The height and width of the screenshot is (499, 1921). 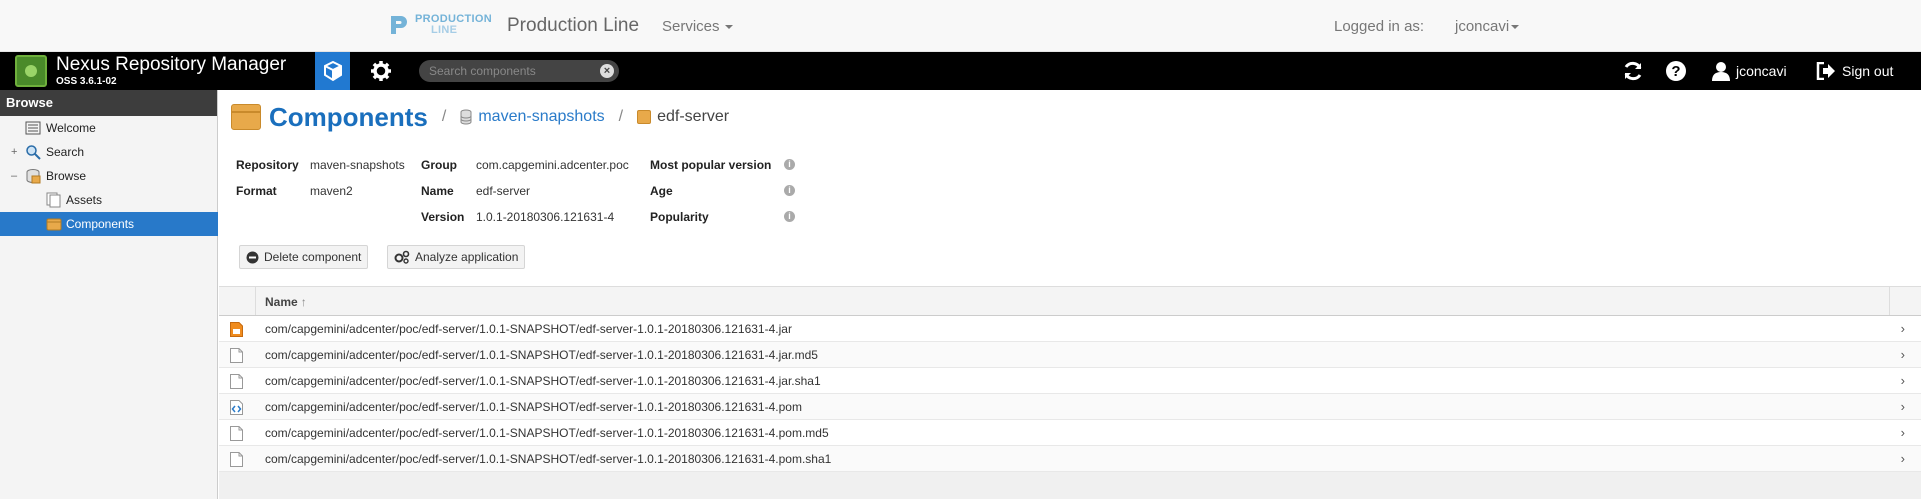 What do you see at coordinates (402, 257) in the screenshot?
I see `gears-icon` at bounding box center [402, 257].